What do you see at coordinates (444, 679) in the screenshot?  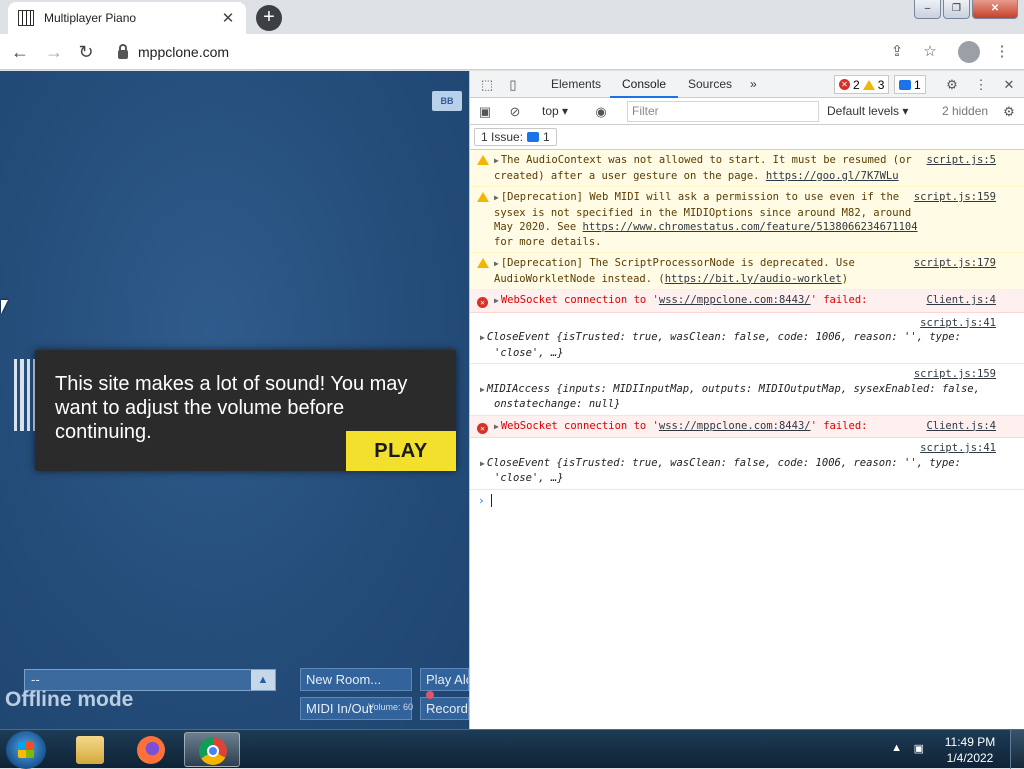 I see `play-alone-button: Play Alo` at bounding box center [444, 679].